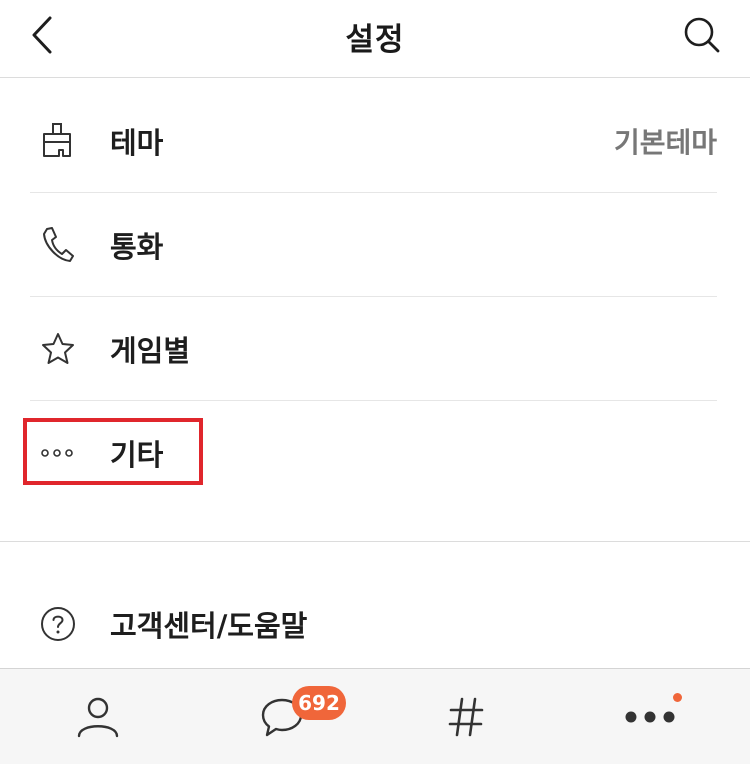  Describe the element at coordinates (319, 703) in the screenshot. I see `unread-badge: 692` at that location.